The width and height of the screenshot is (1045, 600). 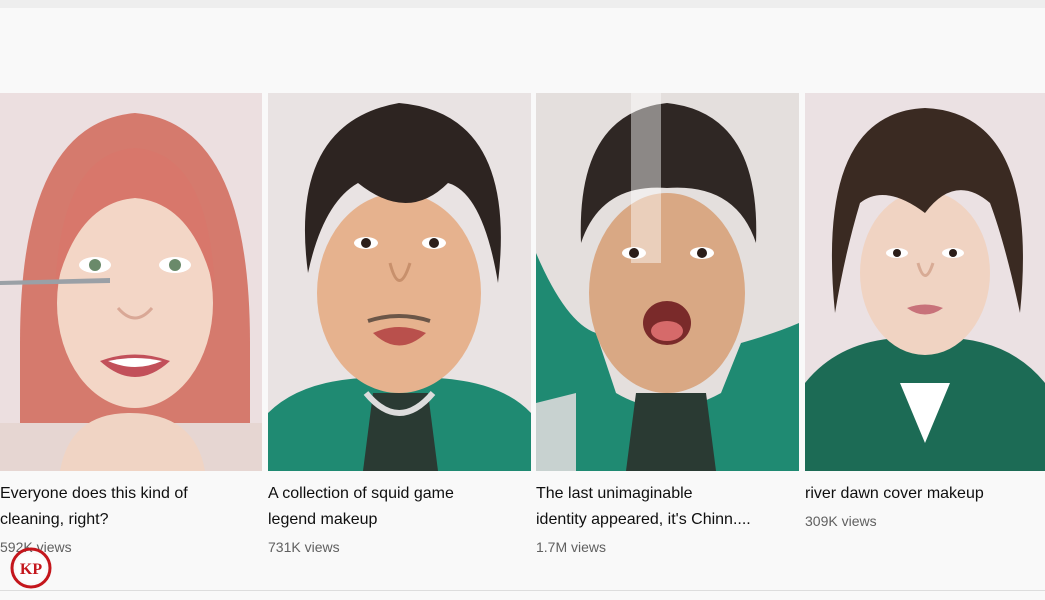 I want to click on view-count: 309K views, so click(x=841, y=521).